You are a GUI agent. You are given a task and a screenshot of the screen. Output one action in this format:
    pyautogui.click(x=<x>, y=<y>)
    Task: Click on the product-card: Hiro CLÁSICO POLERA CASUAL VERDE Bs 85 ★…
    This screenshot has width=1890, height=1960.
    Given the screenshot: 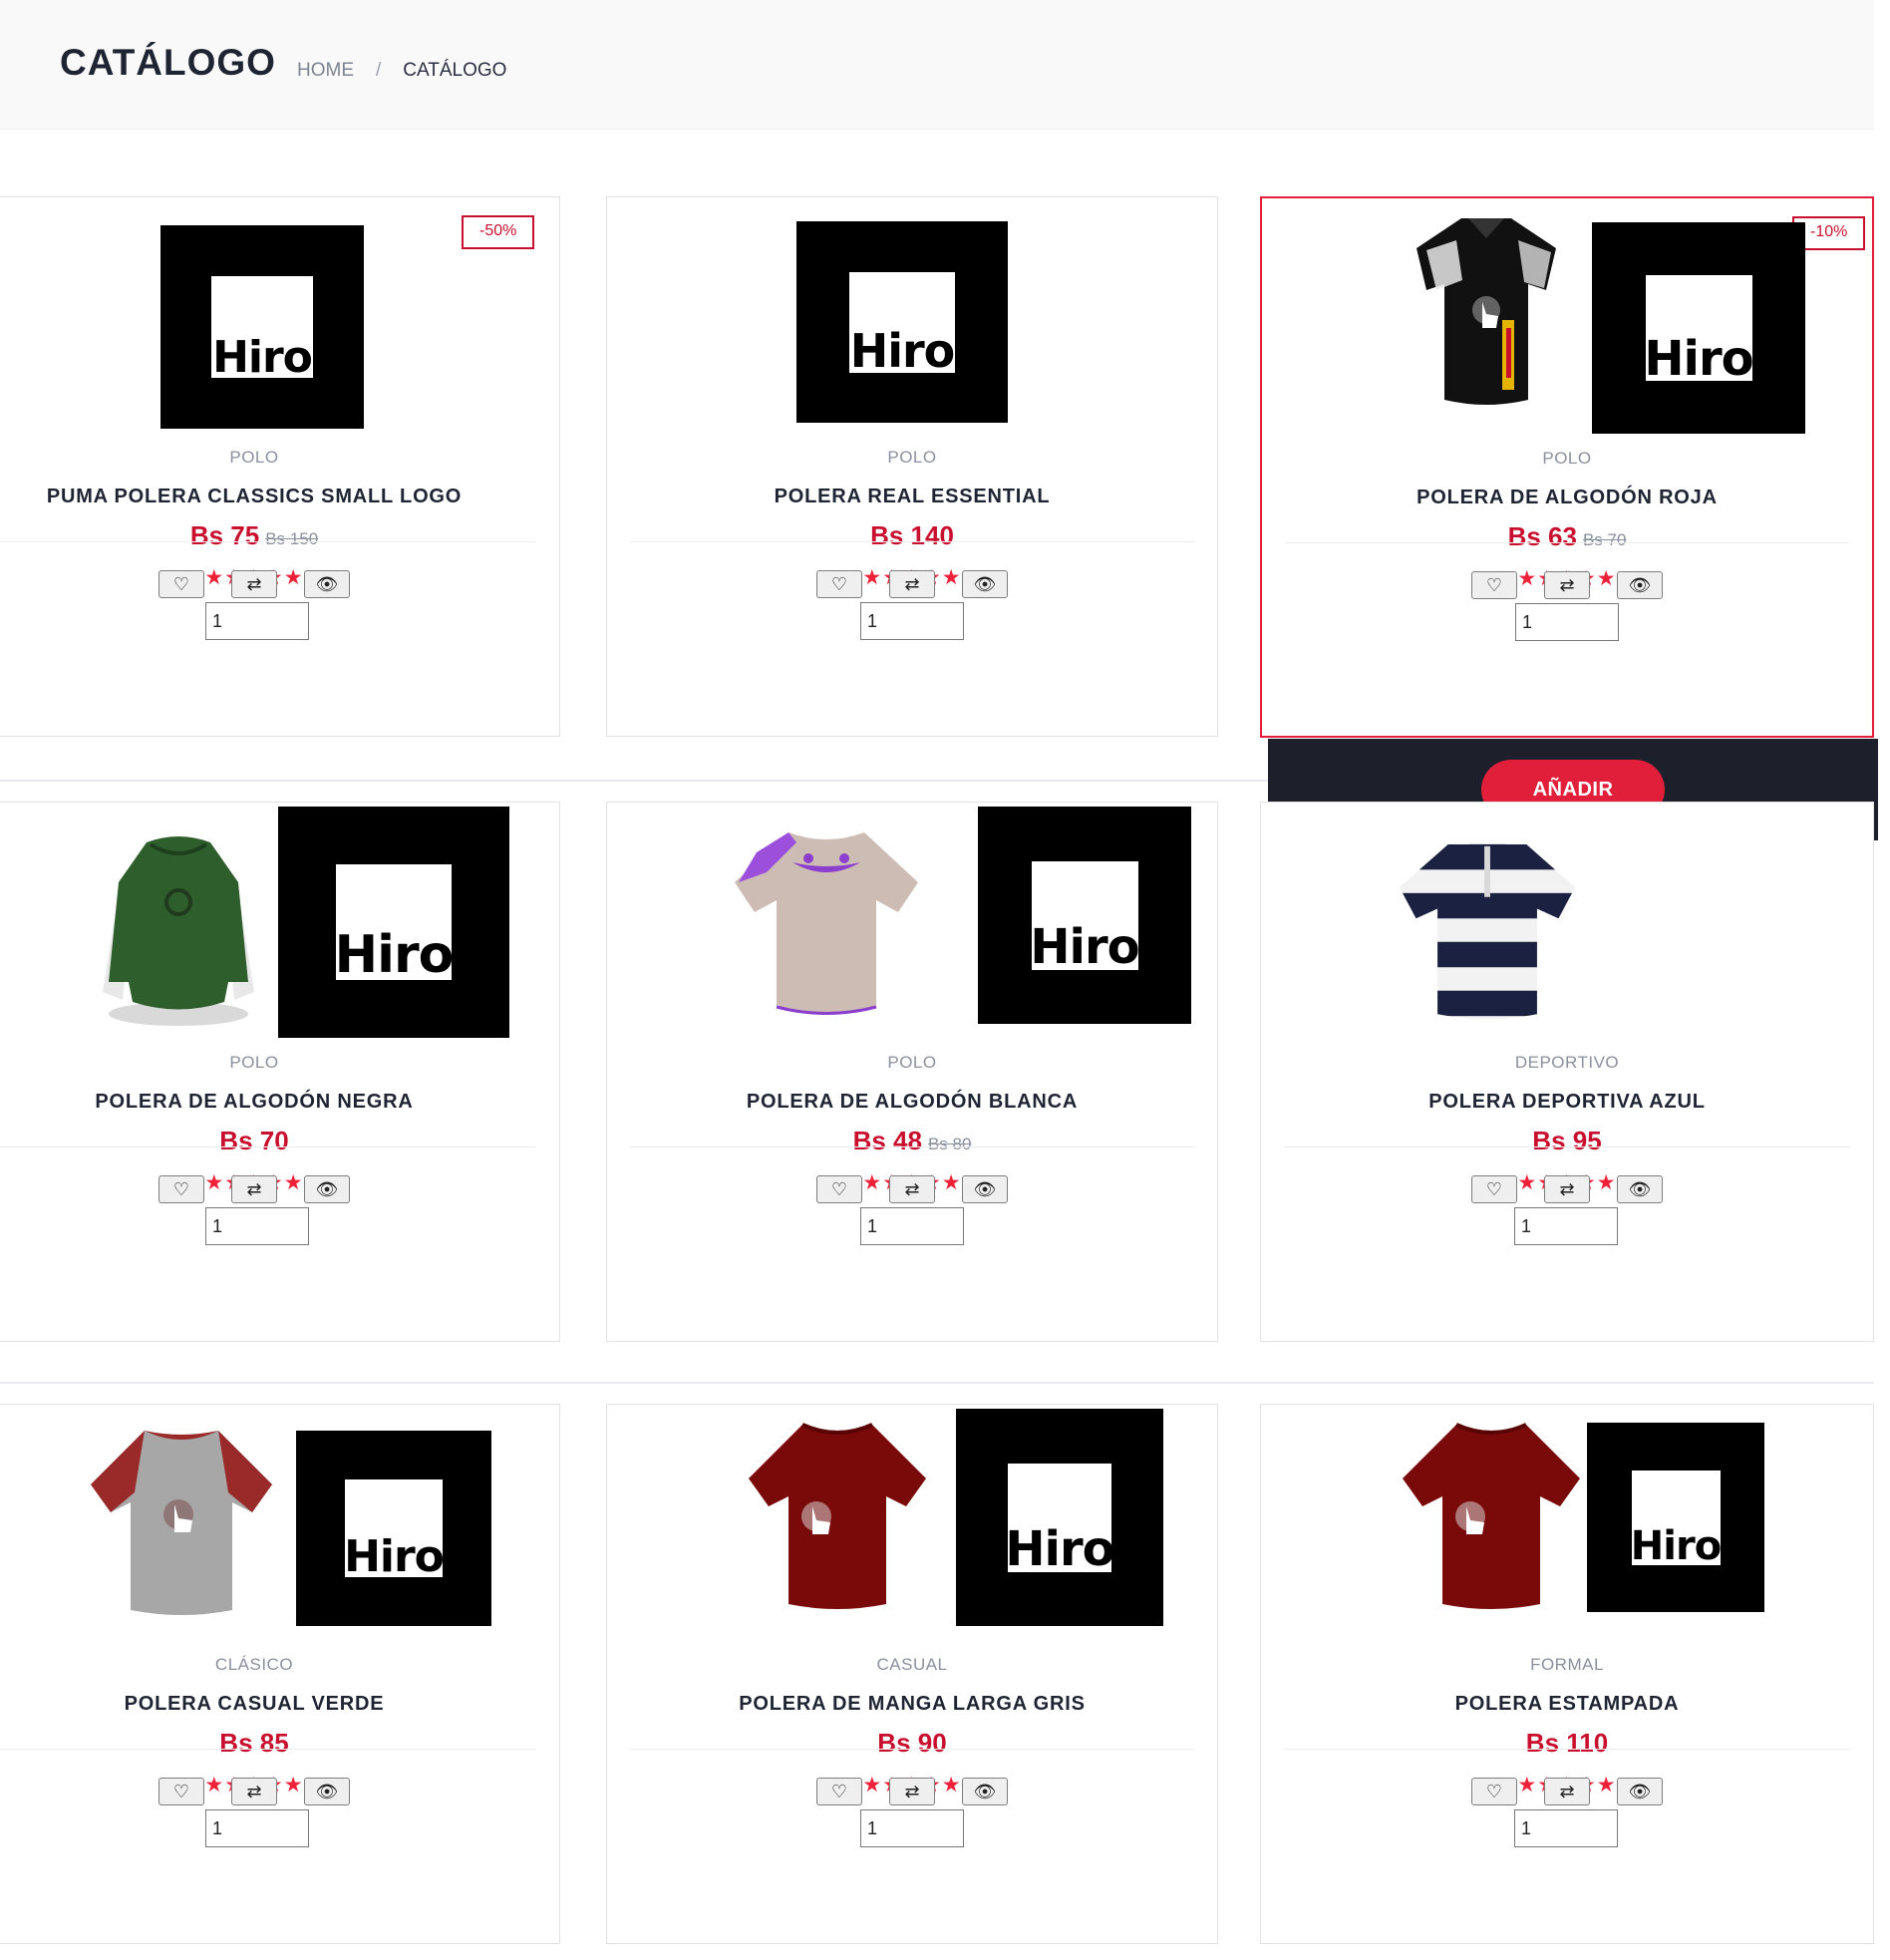 What is the action you would take?
    pyautogui.click(x=280, y=1674)
    